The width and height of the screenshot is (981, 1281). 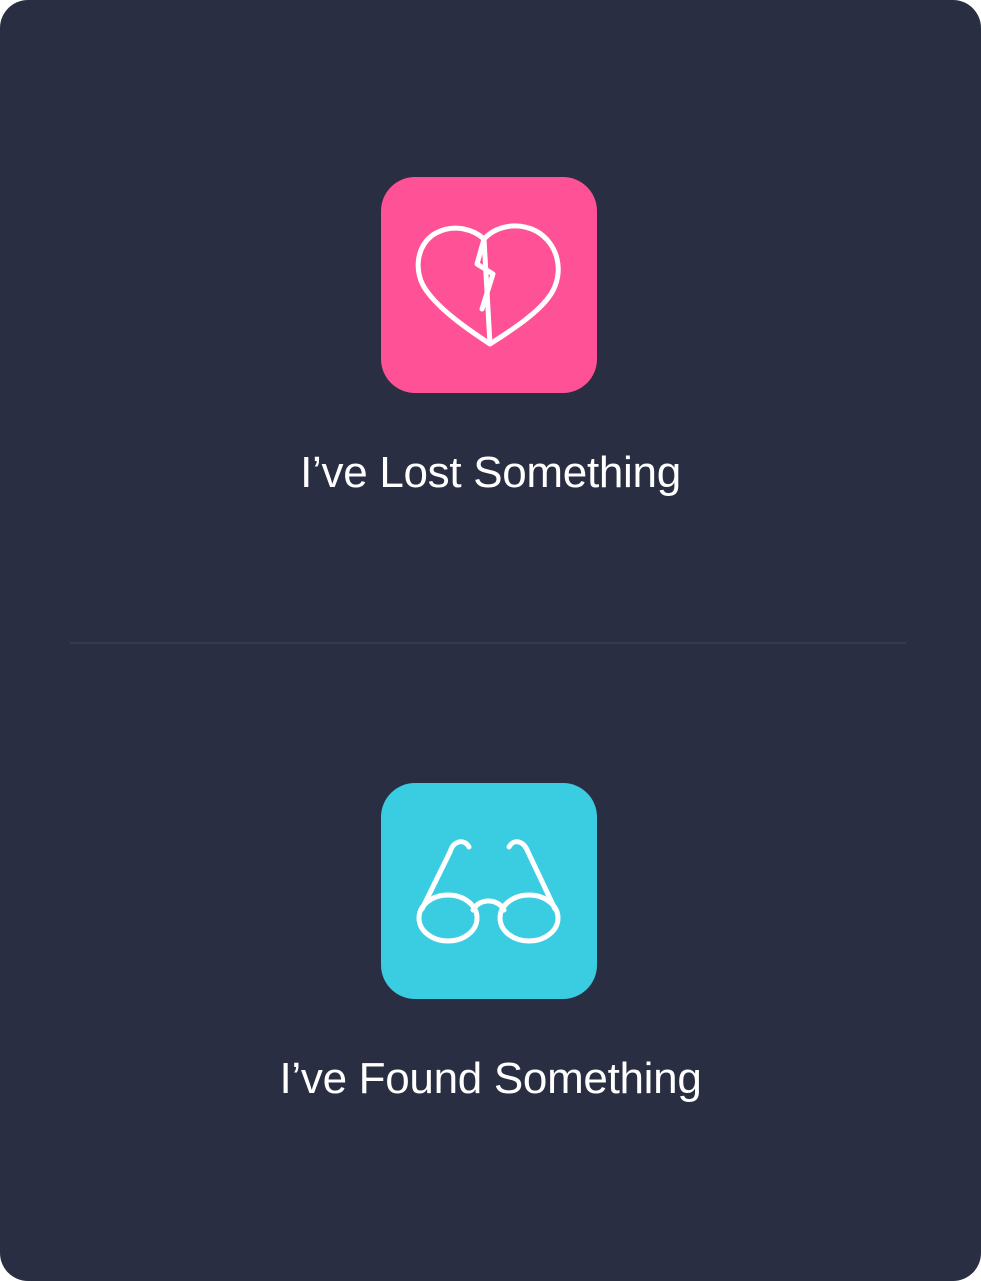 What do you see at coordinates (488, 643) in the screenshot?
I see `divider` at bounding box center [488, 643].